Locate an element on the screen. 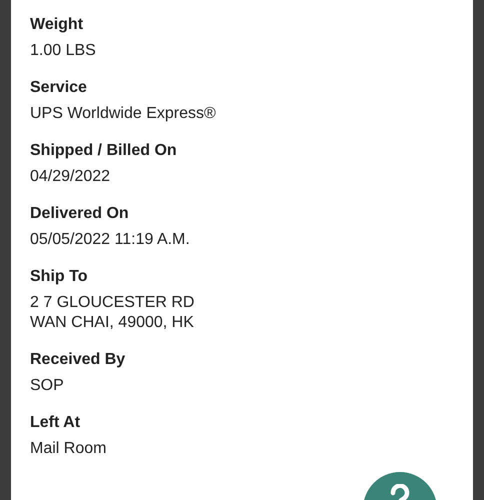 Image resolution: width=484 pixels, height=500 pixels. field-value: Mail Room is located at coordinates (69, 449).